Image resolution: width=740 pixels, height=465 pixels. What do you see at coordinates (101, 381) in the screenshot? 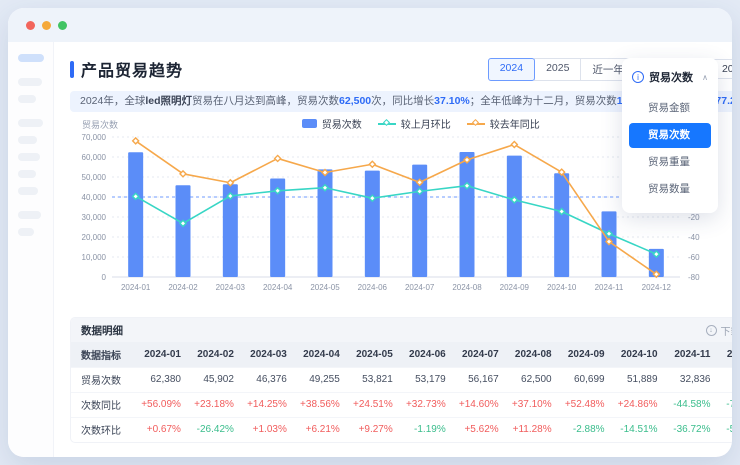
I see `row-label: 贸易次数` at bounding box center [101, 381].